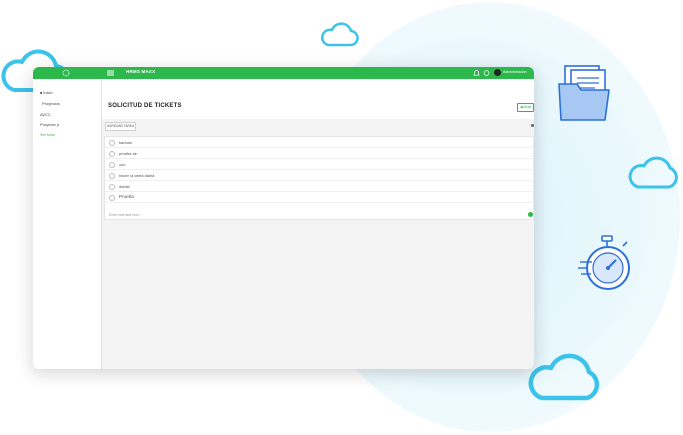 The image size is (683, 435). What do you see at coordinates (604, 262) in the screenshot?
I see `stopwatch-icon` at bounding box center [604, 262].